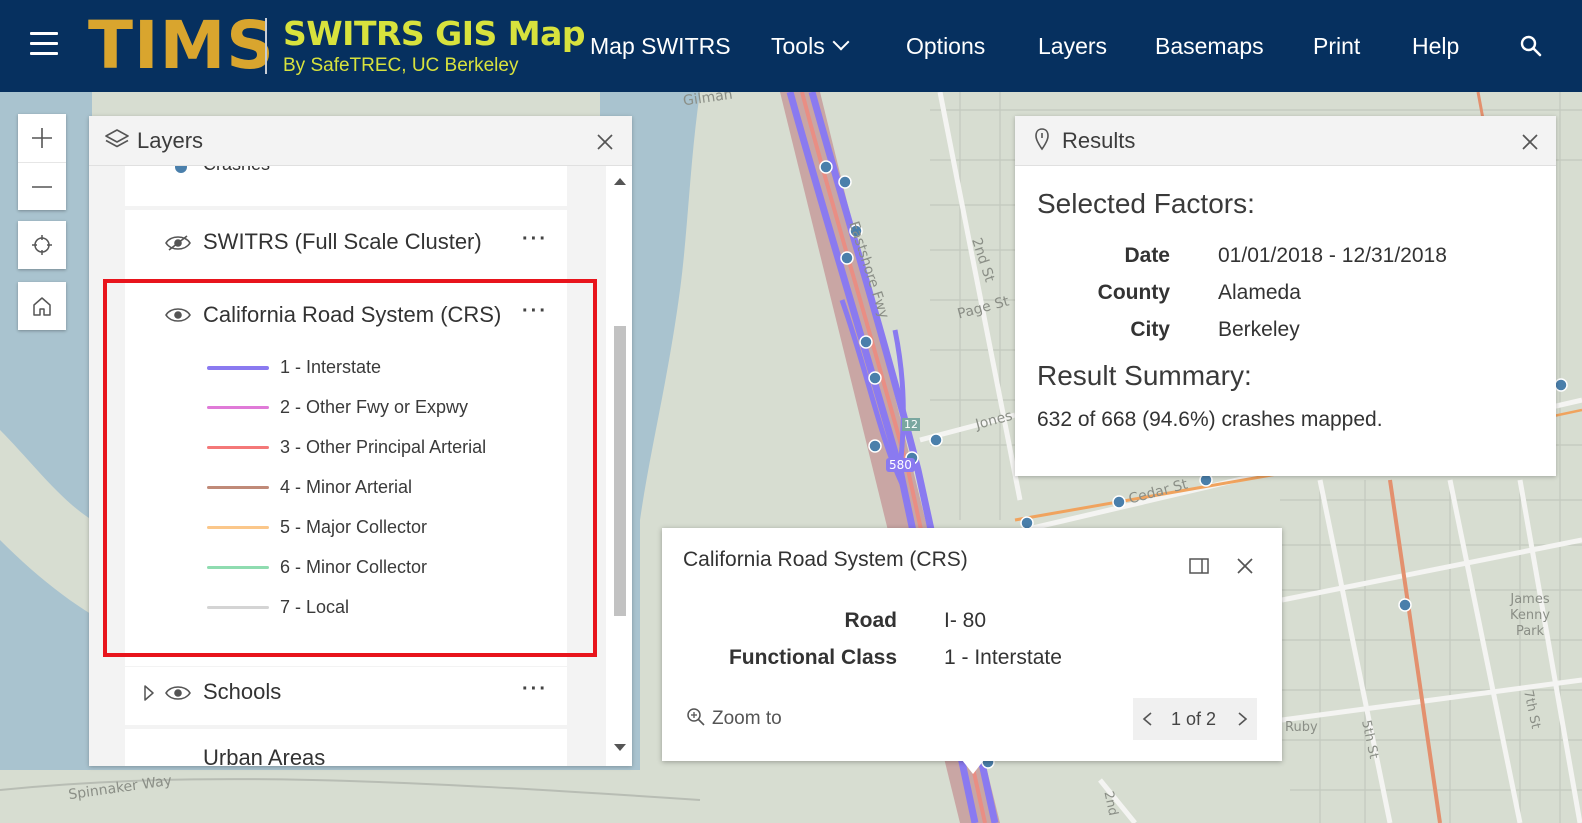 Image resolution: width=1582 pixels, height=823 pixels. Describe the element at coordinates (1144, 375) in the screenshot. I see `result-summary-heading: Result Summary:` at that location.